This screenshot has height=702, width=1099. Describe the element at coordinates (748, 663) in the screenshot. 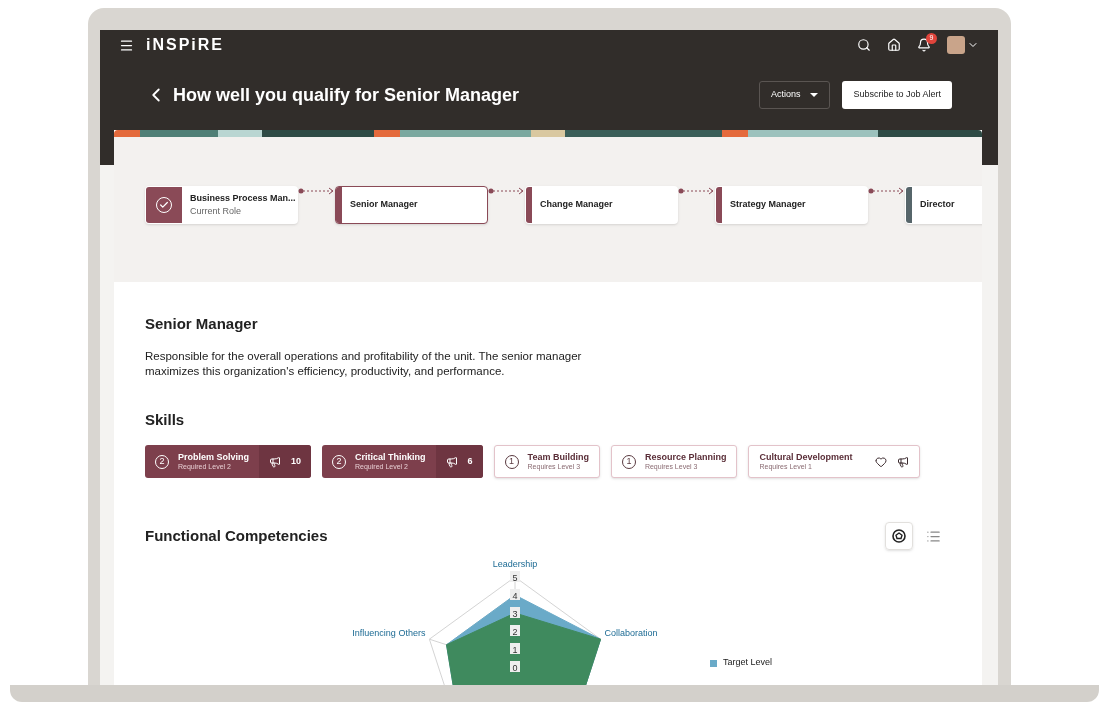

I see `legend-label: Target Level` at that location.